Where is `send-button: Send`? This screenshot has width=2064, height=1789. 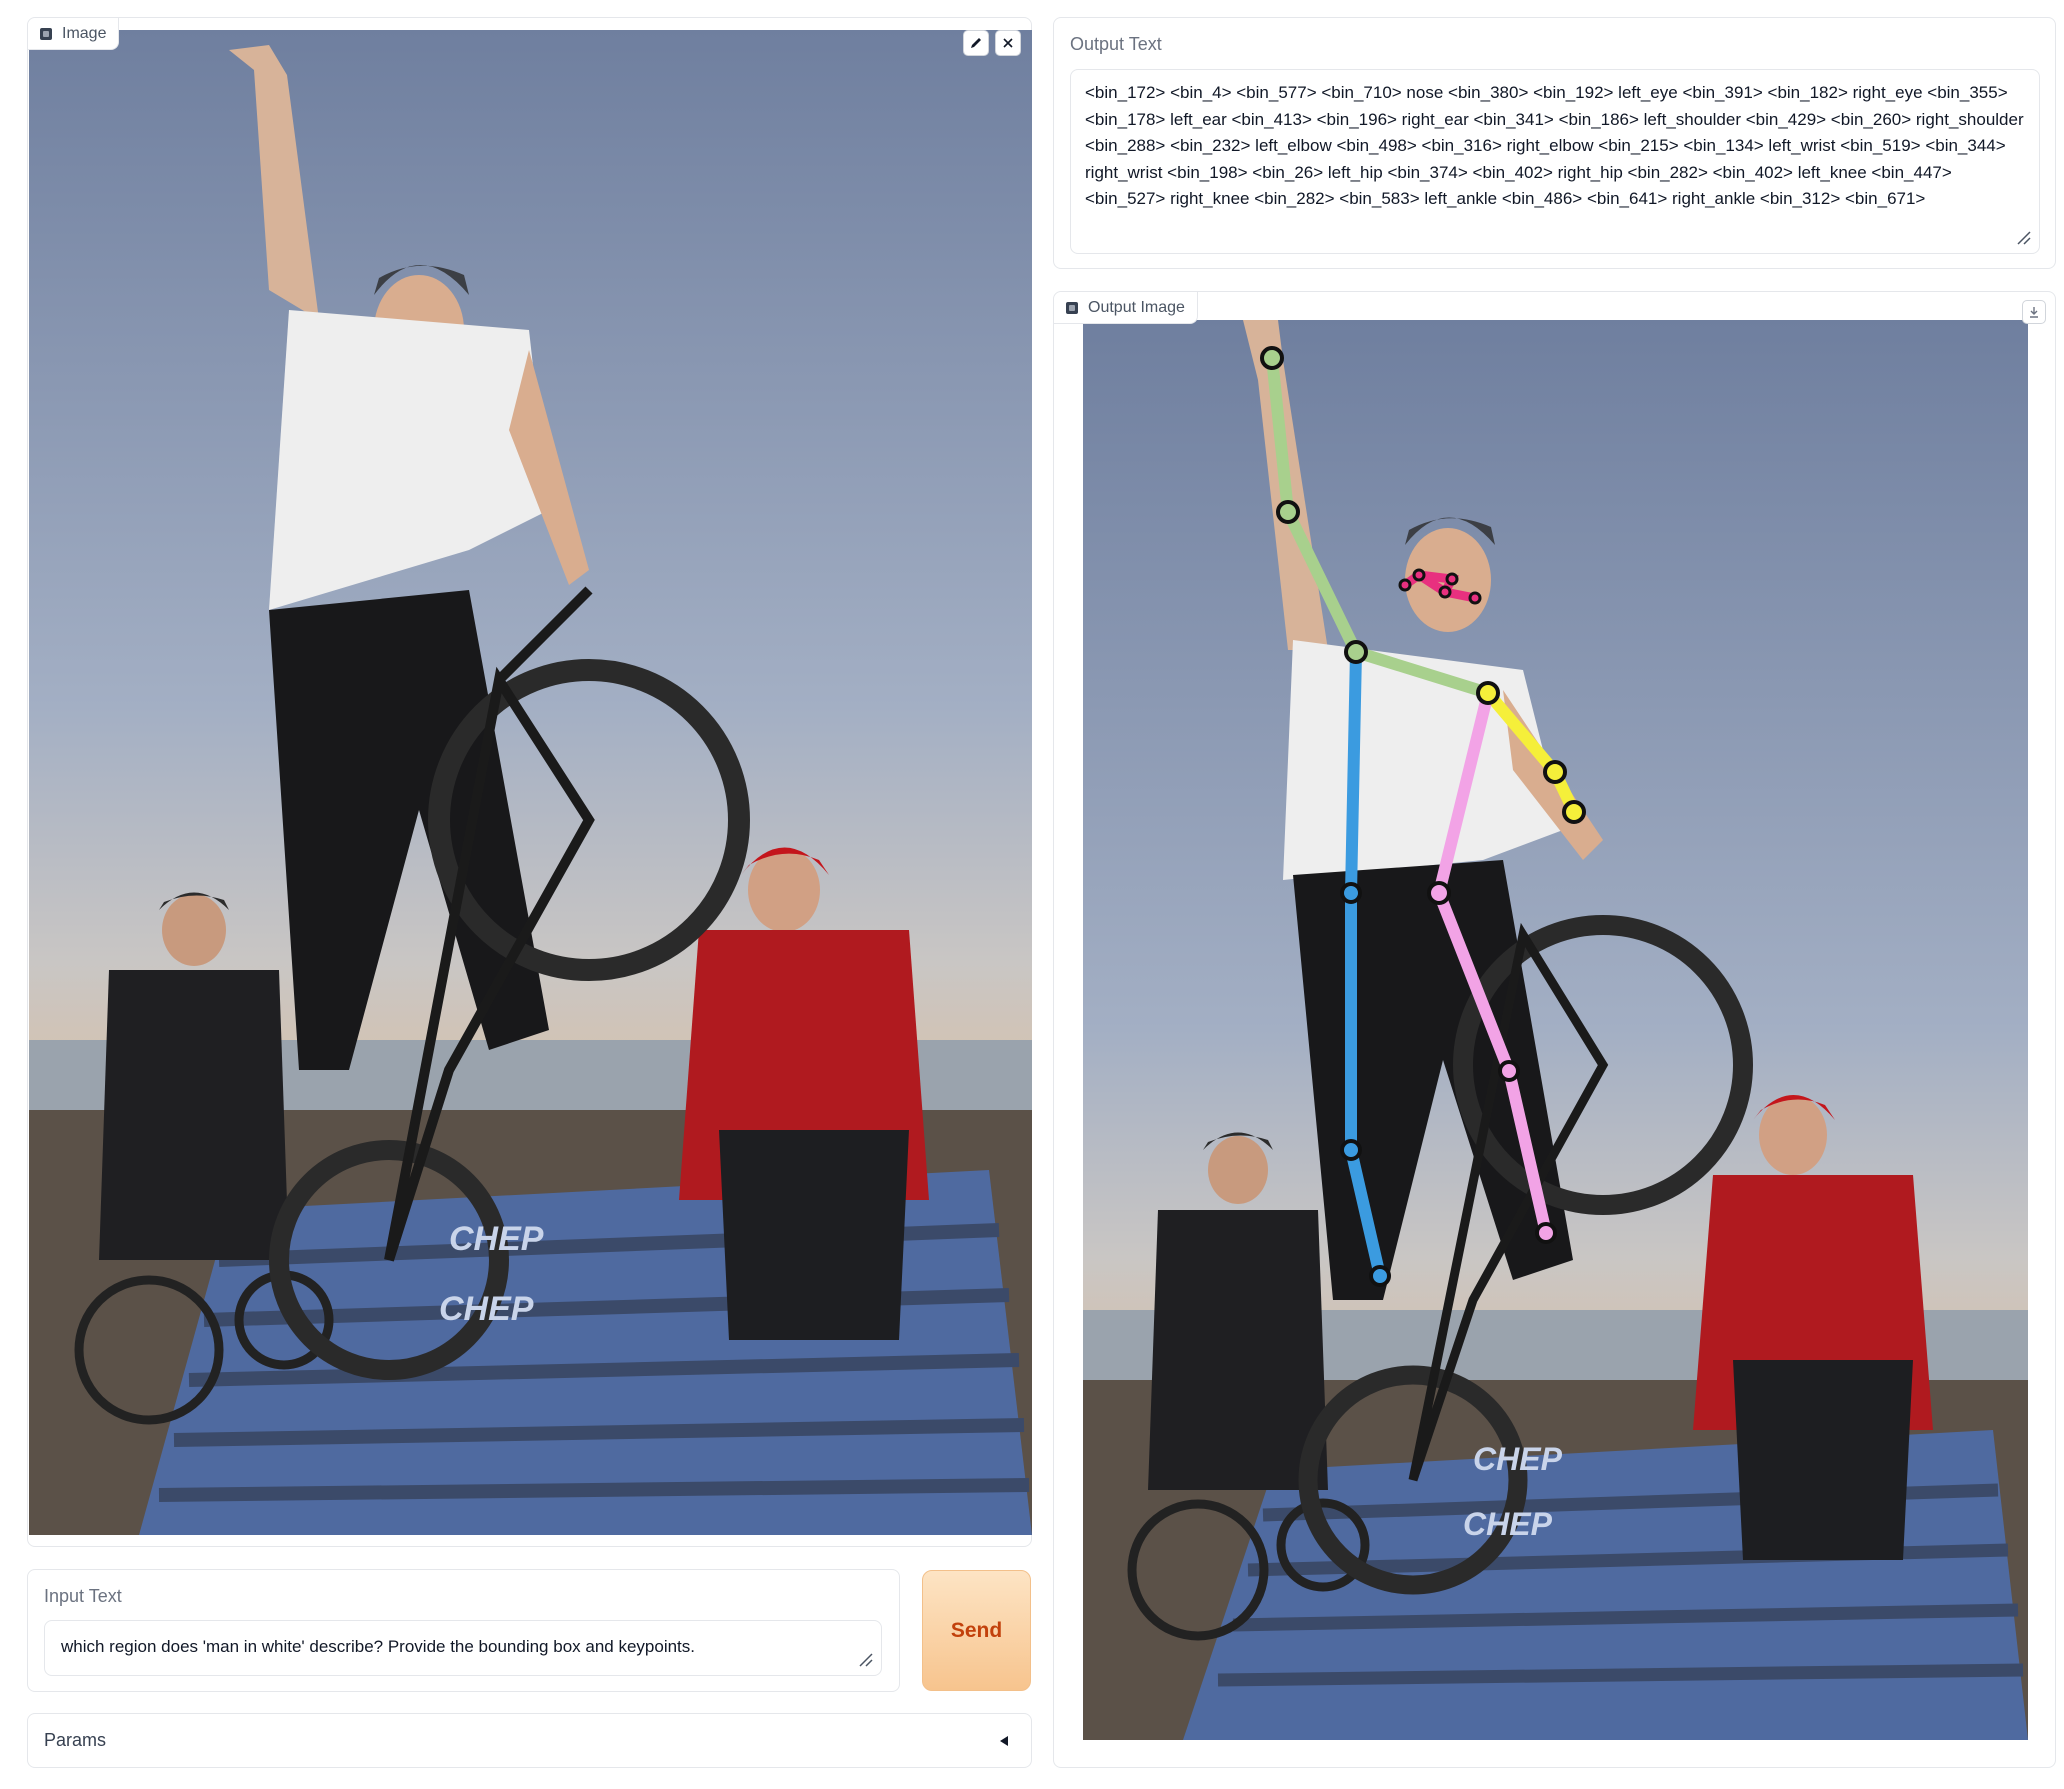 send-button: Send is located at coordinates (976, 1630).